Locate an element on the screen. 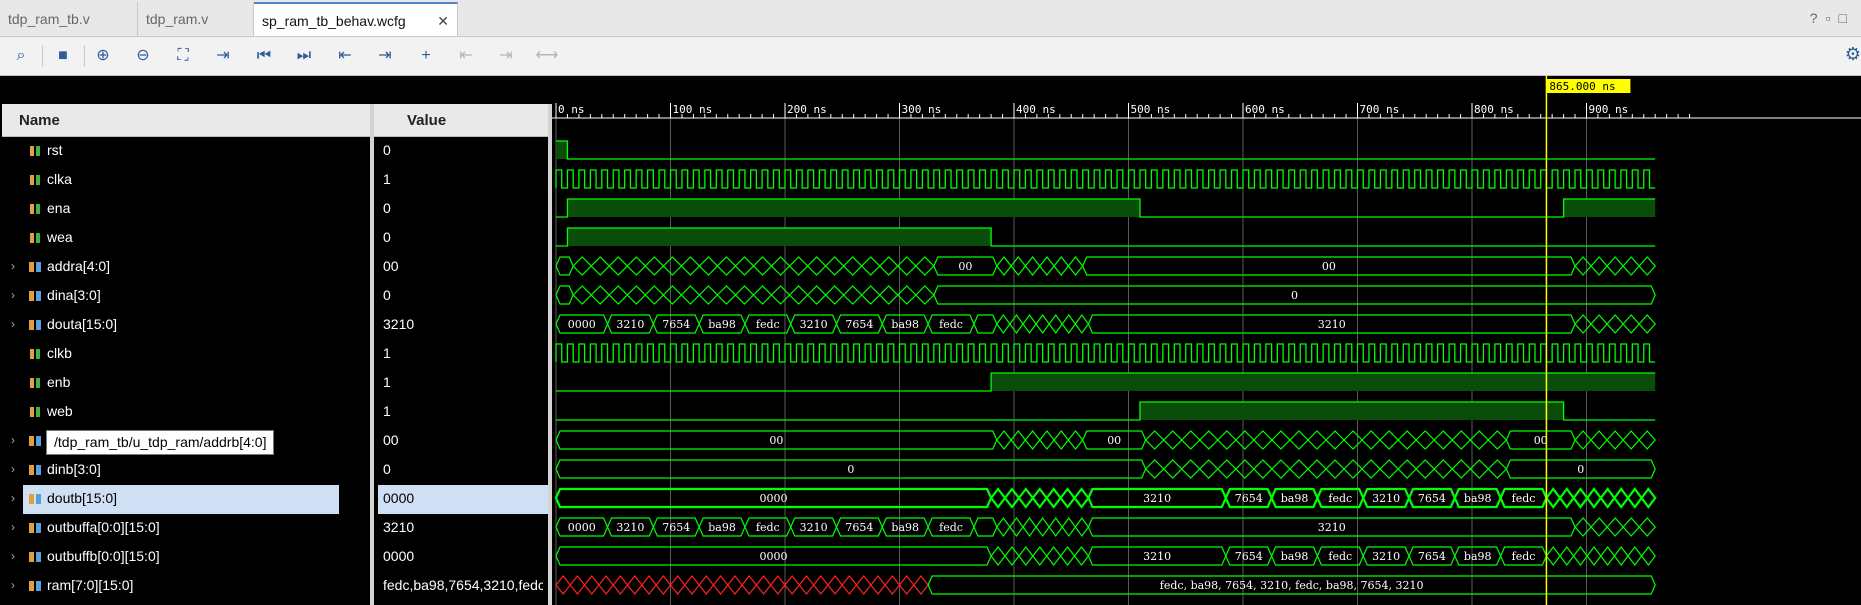 The image size is (1861, 605). bus-value-label: fedc is located at coordinates (951, 324).